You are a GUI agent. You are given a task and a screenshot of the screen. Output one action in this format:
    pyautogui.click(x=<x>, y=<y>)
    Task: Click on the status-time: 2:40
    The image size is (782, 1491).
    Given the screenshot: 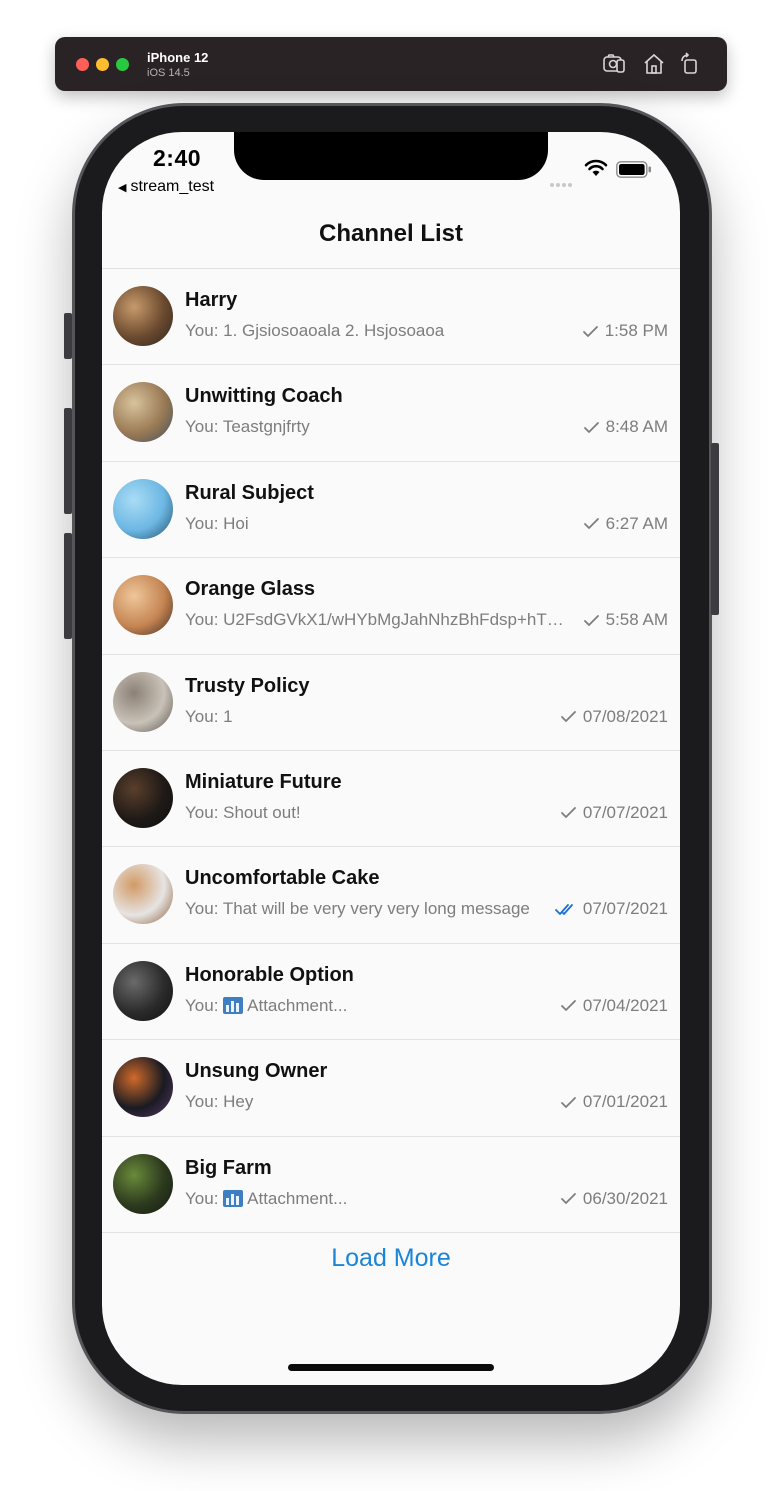 What is the action you would take?
    pyautogui.click(x=177, y=158)
    